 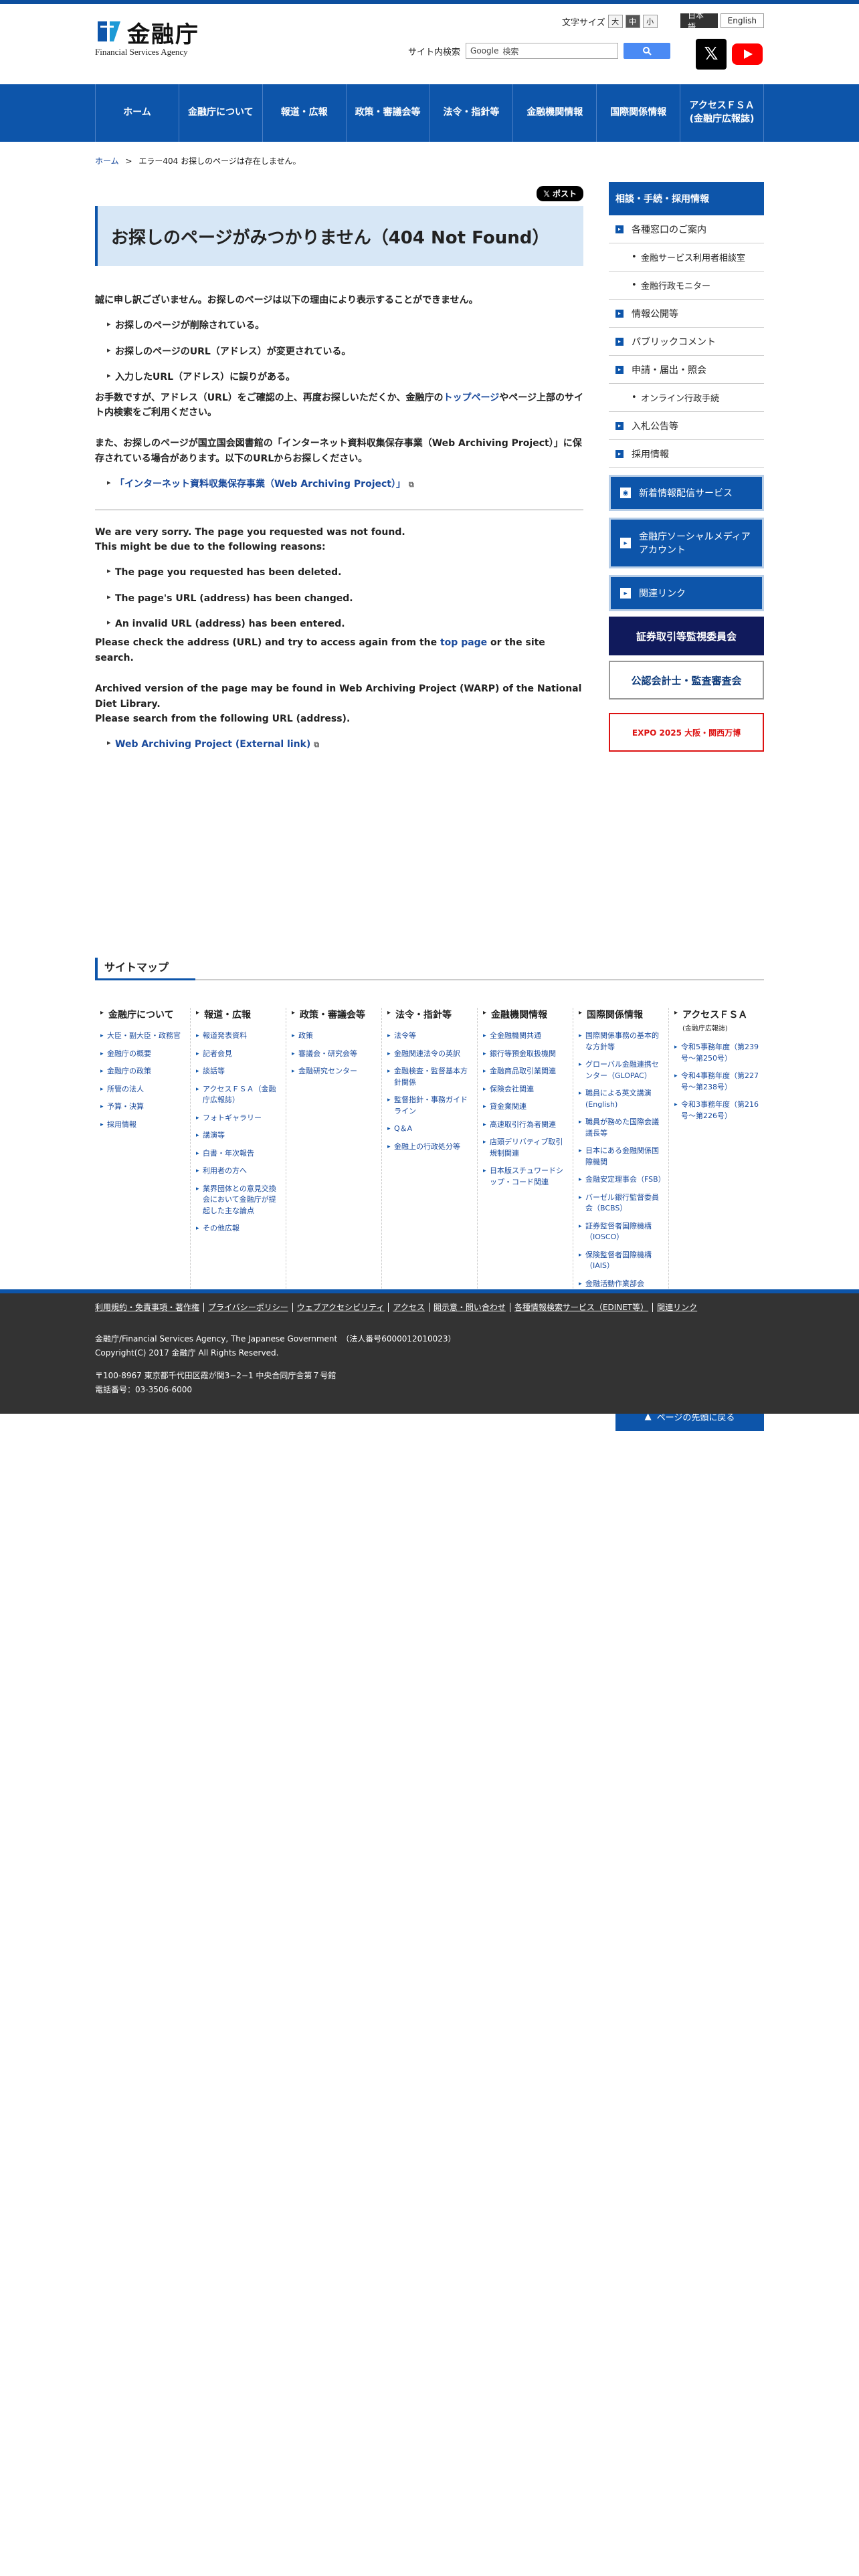 I want to click on x-post-button: 𝕏 ポスト, so click(x=560, y=193).